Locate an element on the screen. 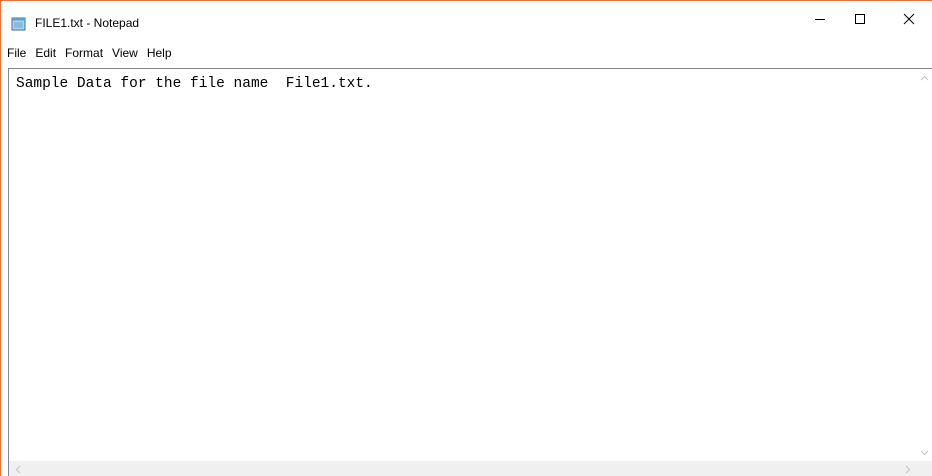  maximize-button is located at coordinates (860, 21).